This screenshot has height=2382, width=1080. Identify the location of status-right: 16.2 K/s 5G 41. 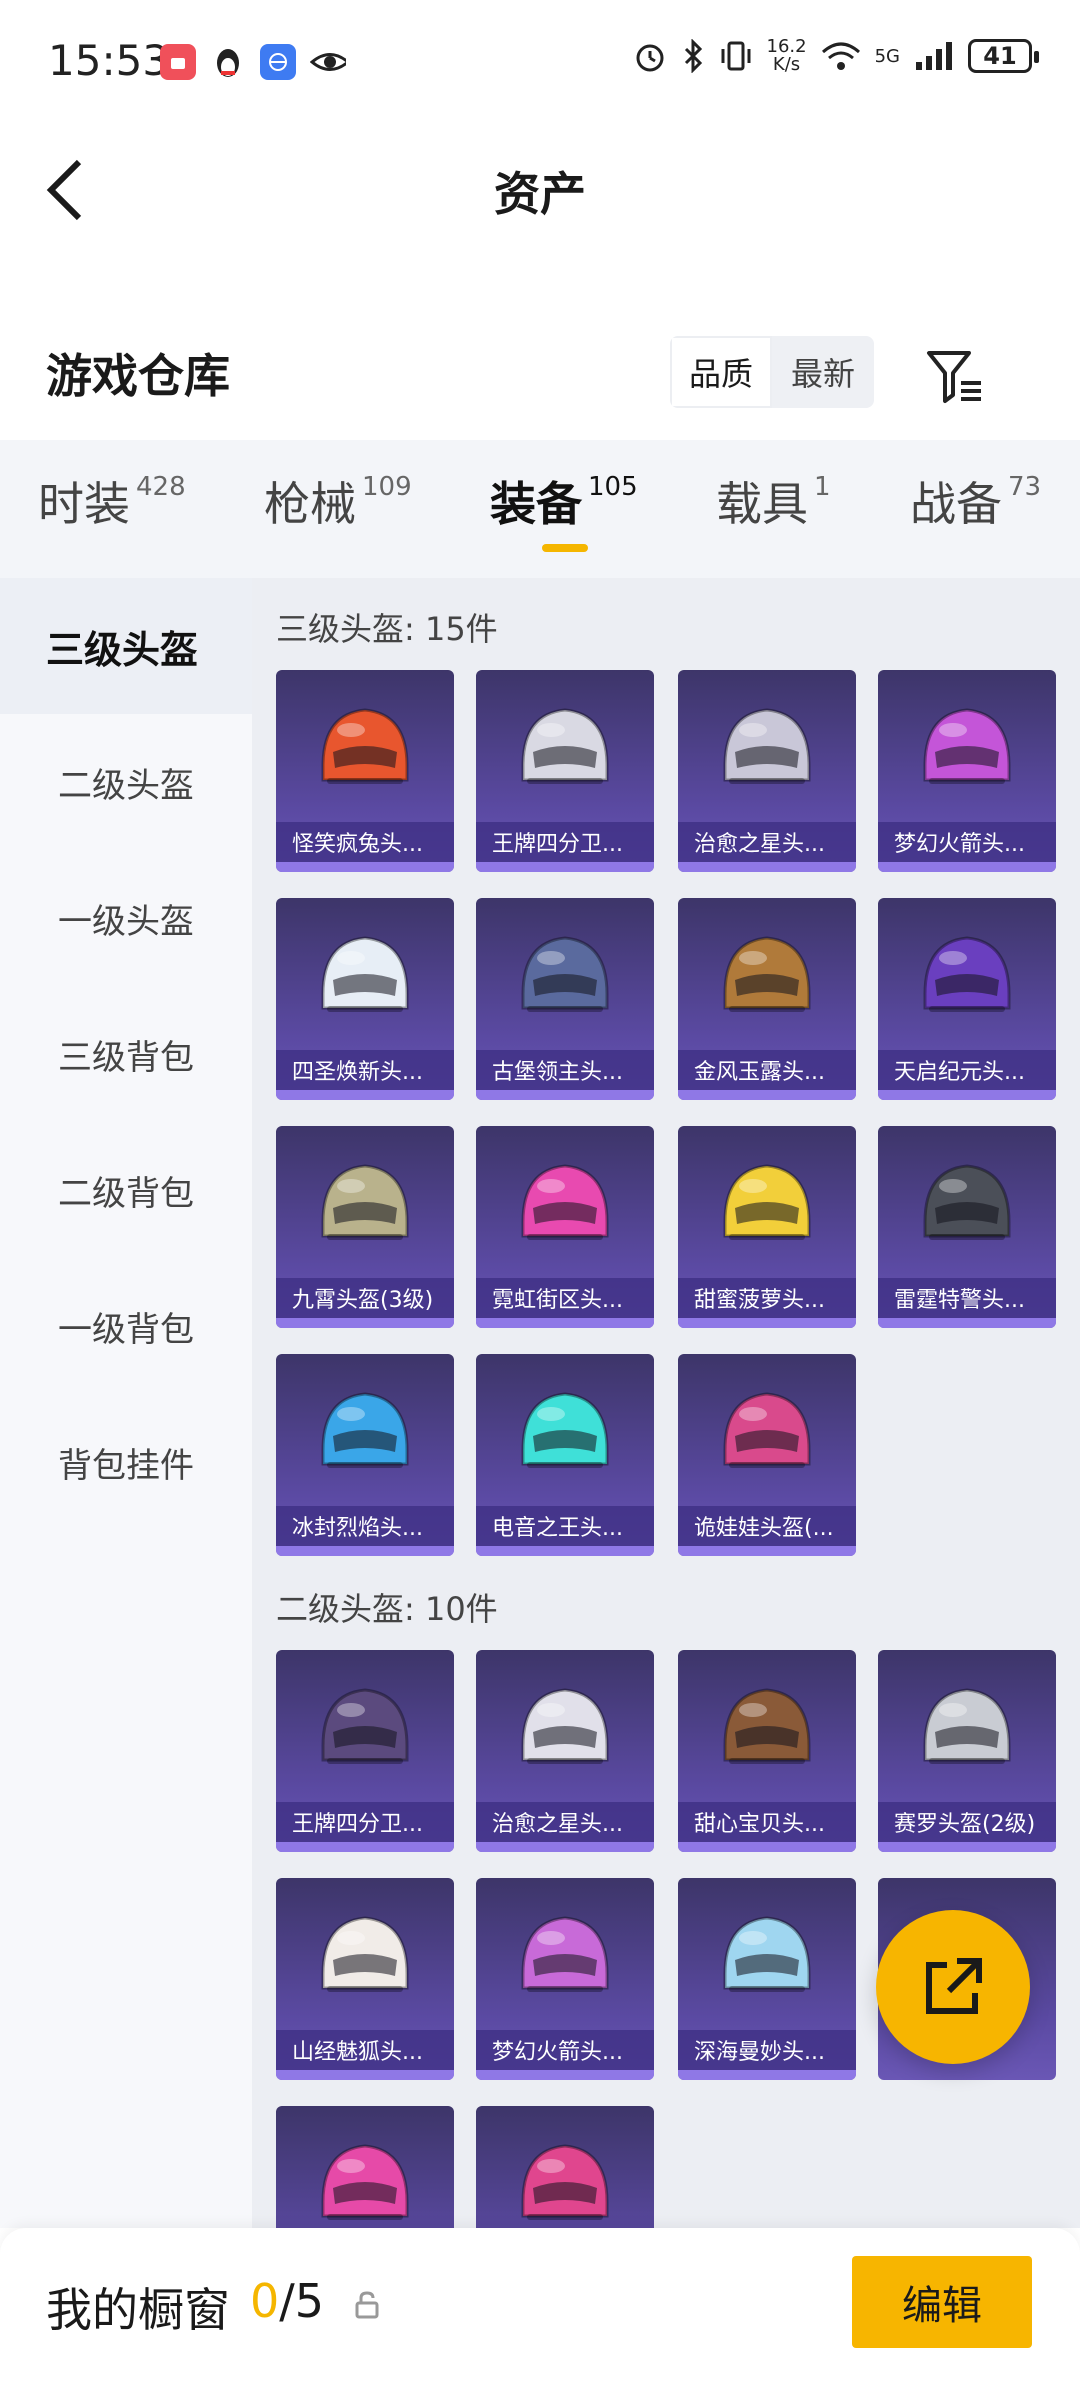
(836, 56).